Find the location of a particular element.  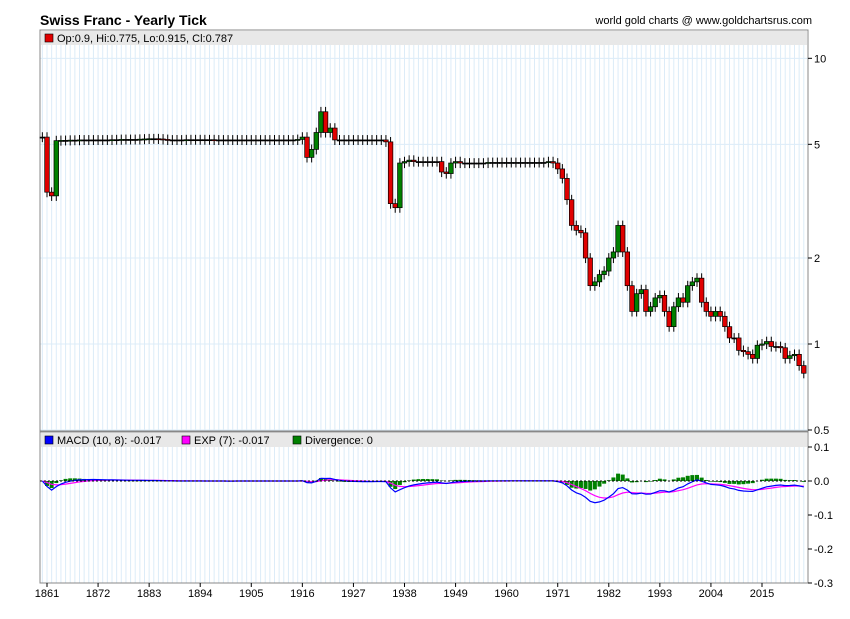

x-tick-label: 1894 is located at coordinates (200, 594).